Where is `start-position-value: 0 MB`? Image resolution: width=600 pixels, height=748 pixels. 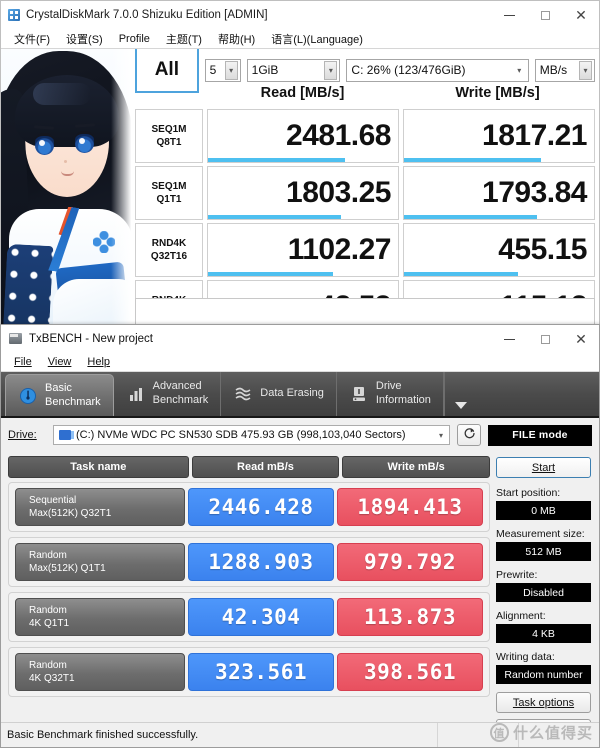 start-position-value: 0 MB is located at coordinates (543, 510).